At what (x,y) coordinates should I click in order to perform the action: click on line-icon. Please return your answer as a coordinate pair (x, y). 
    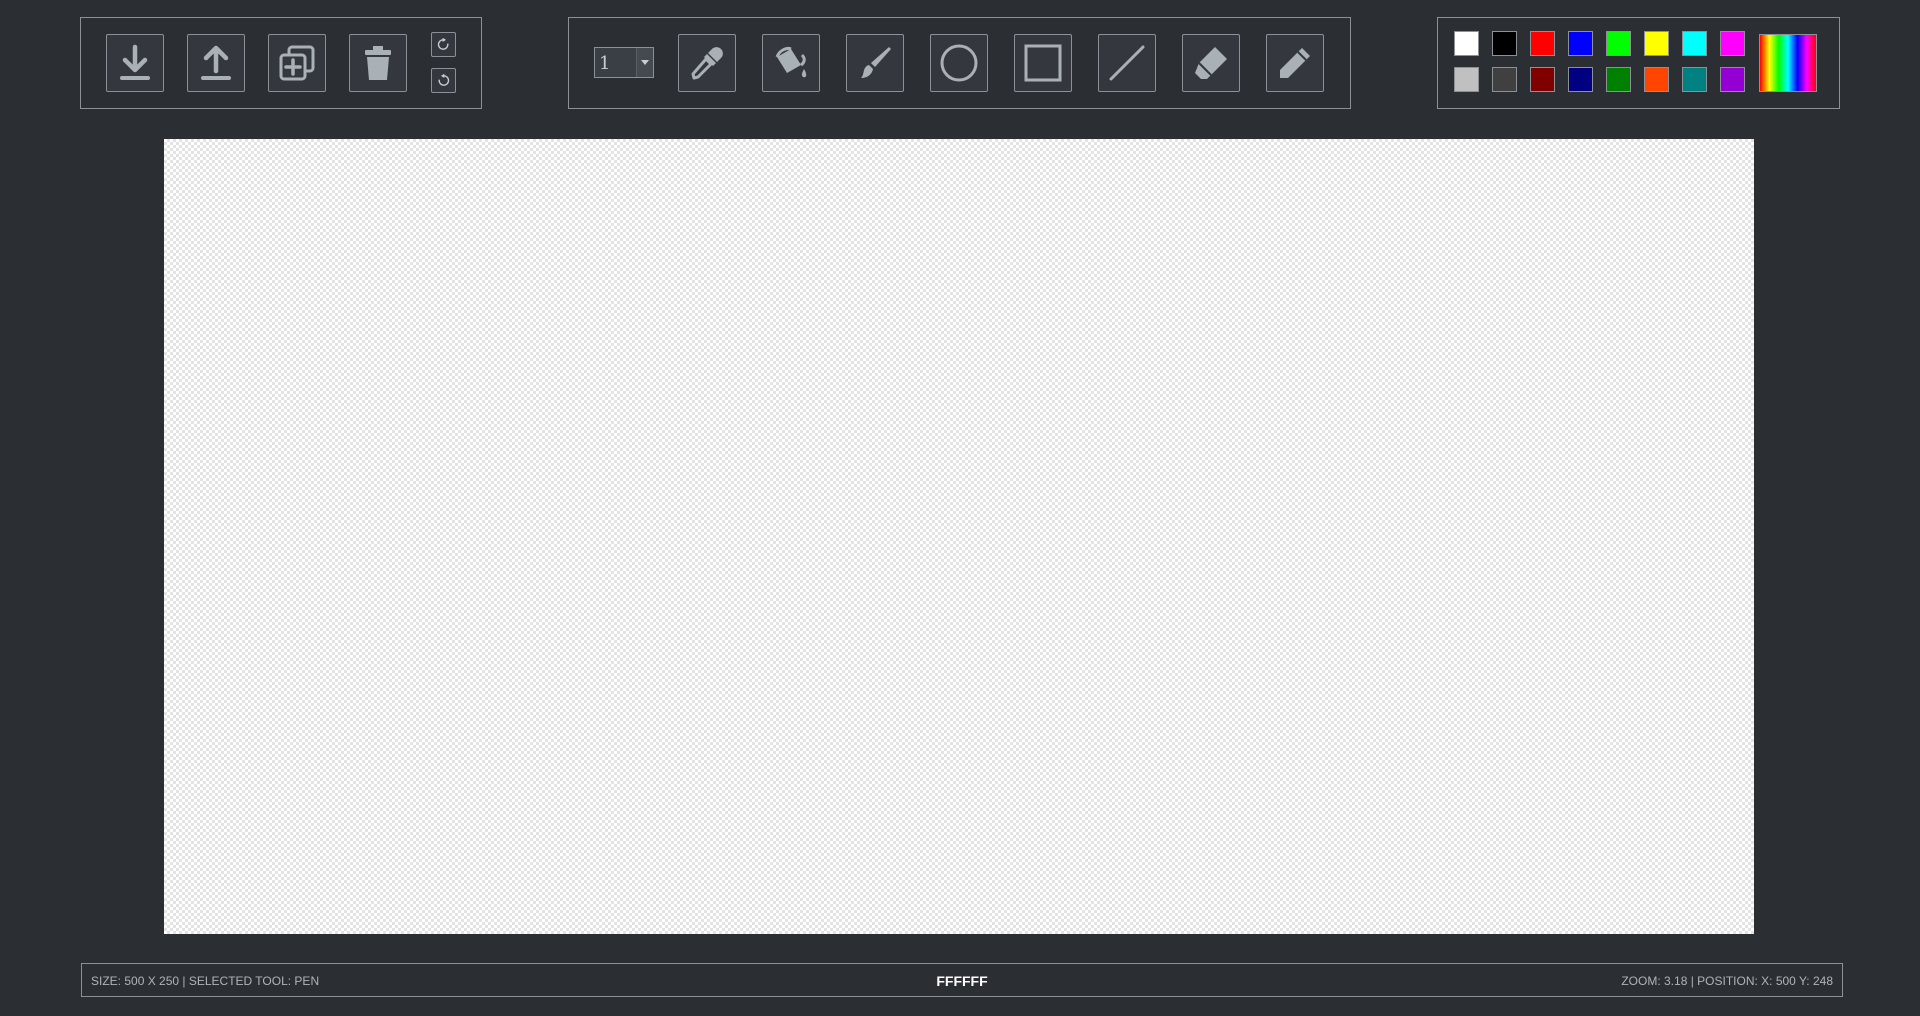
    Looking at the image, I should click on (1127, 63).